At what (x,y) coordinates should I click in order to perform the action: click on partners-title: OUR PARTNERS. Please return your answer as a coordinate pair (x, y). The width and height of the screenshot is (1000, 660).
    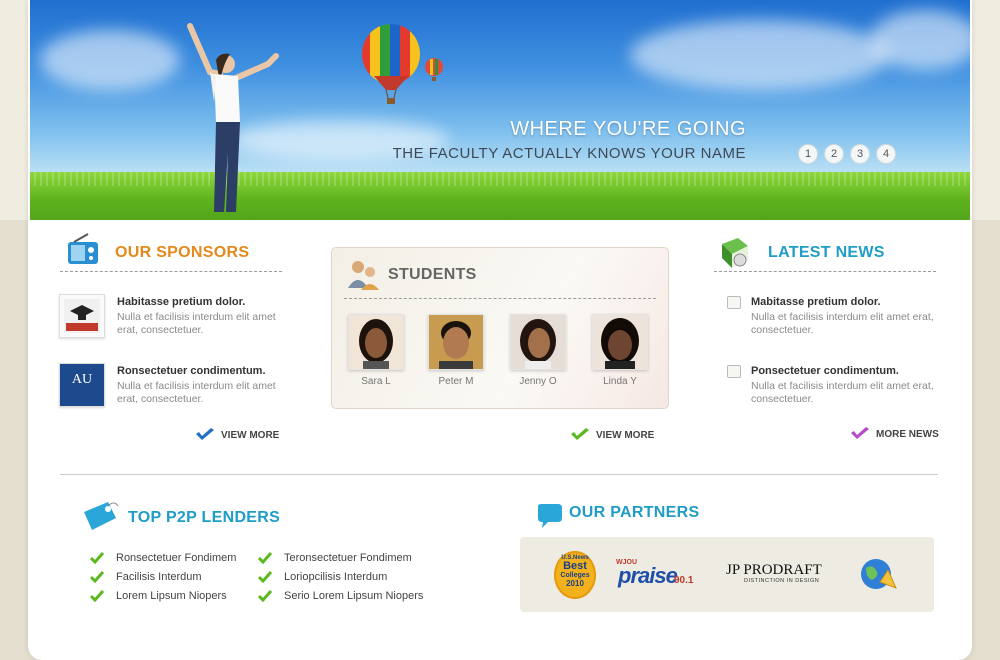
    Looking at the image, I should click on (634, 512).